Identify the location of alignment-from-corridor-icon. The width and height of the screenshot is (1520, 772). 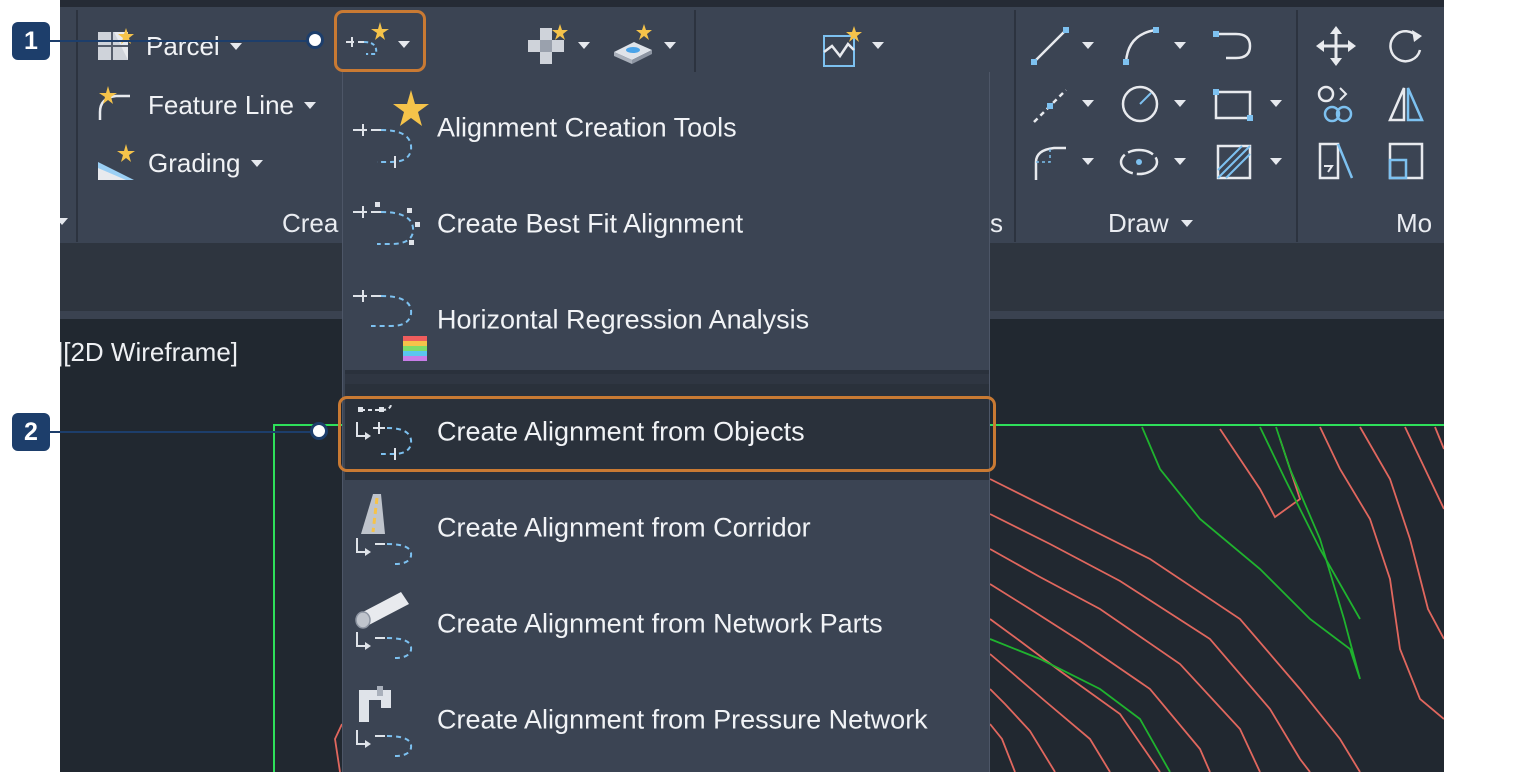
(384, 529).